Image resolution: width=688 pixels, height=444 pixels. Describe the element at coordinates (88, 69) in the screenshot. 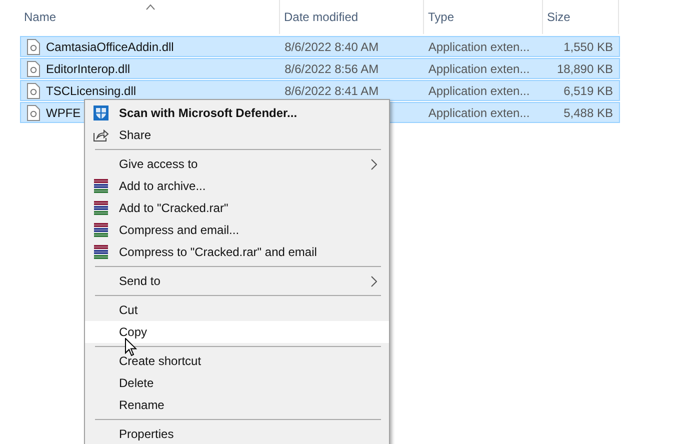

I see `file-name: EditorInterop.dll` at that location.